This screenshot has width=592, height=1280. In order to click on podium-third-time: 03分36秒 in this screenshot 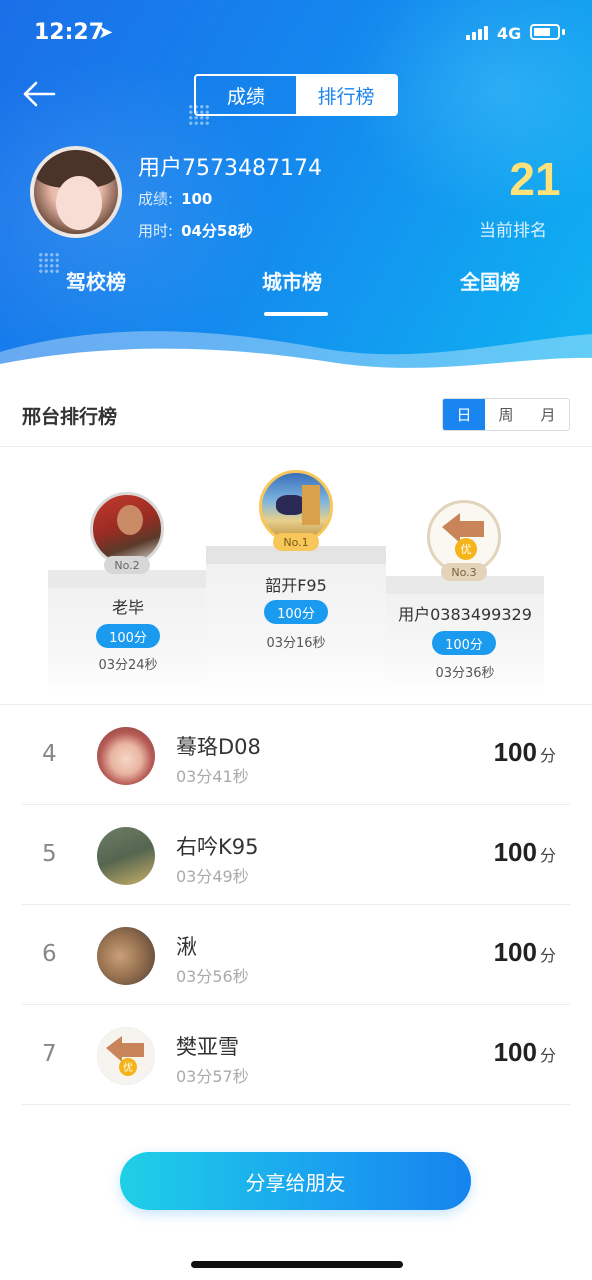, I will do `click(465, 673)`.